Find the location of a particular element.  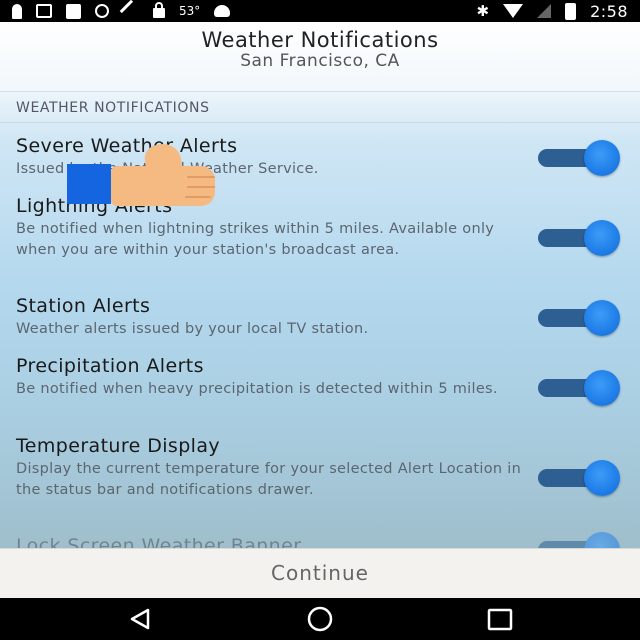

setting-title: Lock Screen Weather Banner is located at coordinates (159, 541).